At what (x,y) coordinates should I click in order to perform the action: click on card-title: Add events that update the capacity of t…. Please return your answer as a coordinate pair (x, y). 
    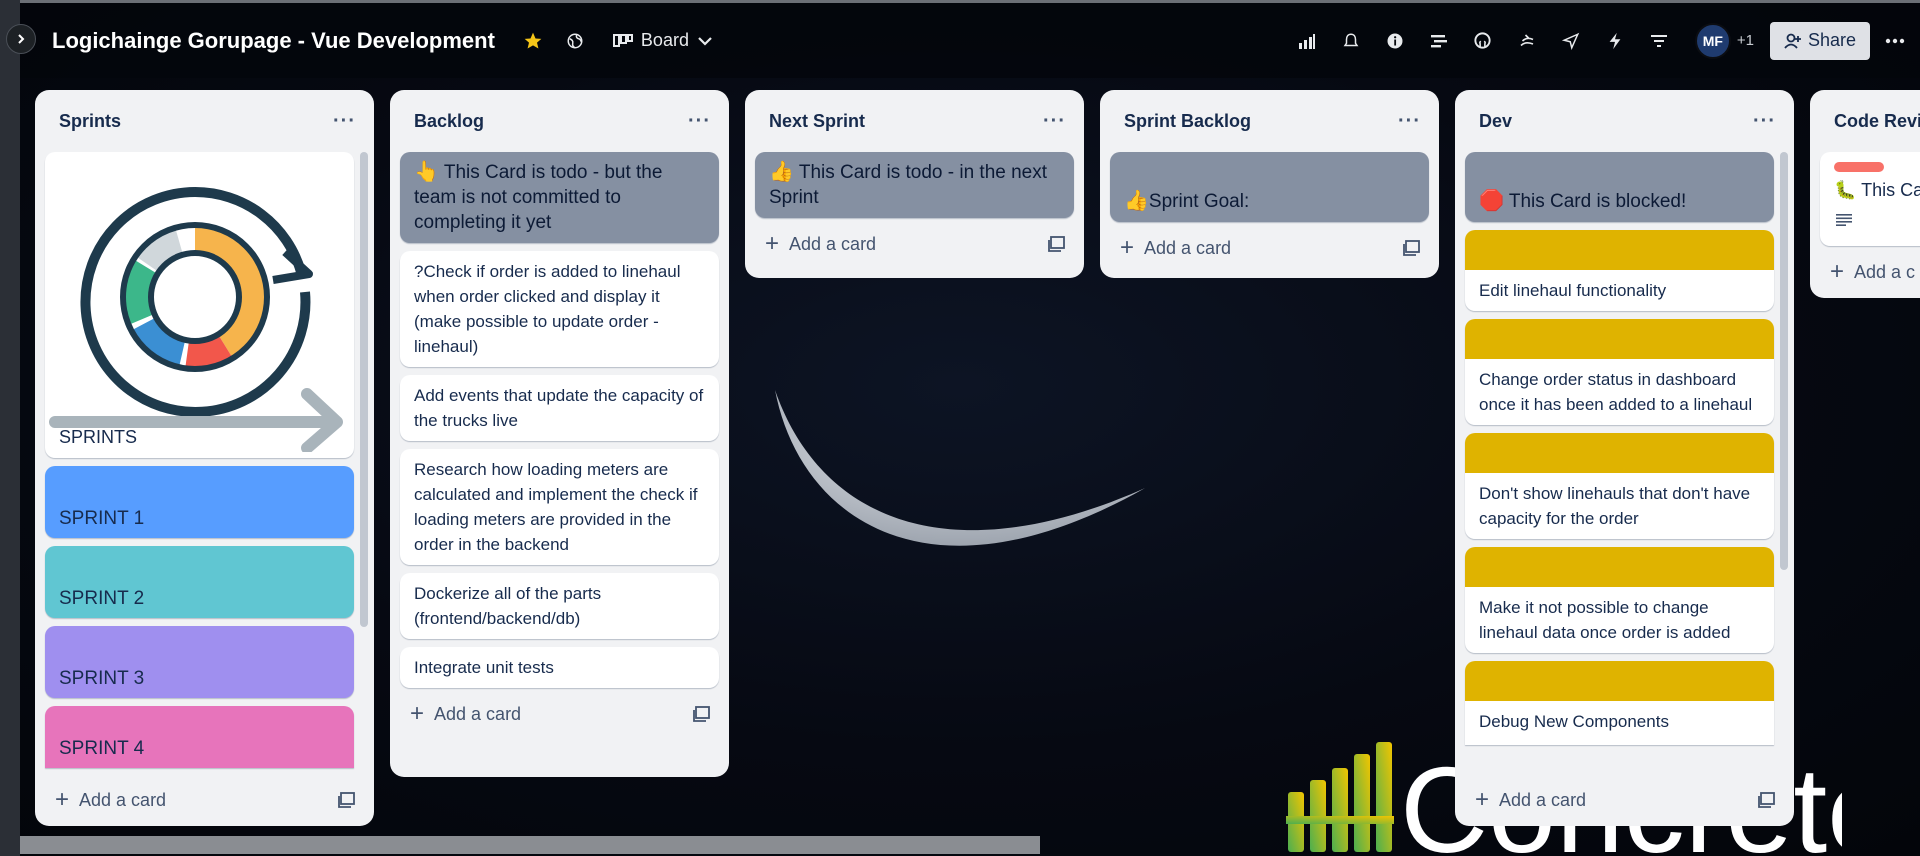
    Looking at the image, I should click on (559, 408).